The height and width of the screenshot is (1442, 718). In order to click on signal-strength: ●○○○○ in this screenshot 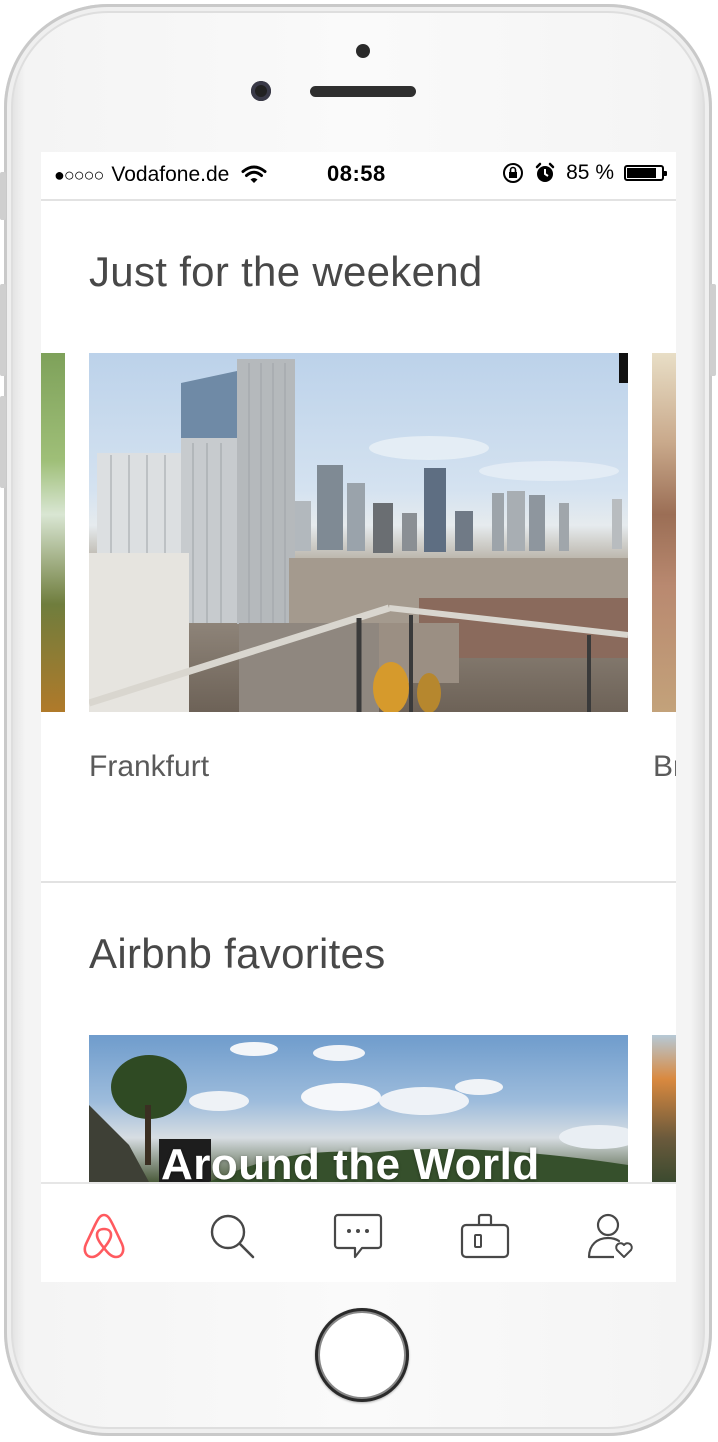, I will do `click(79, 174)`.